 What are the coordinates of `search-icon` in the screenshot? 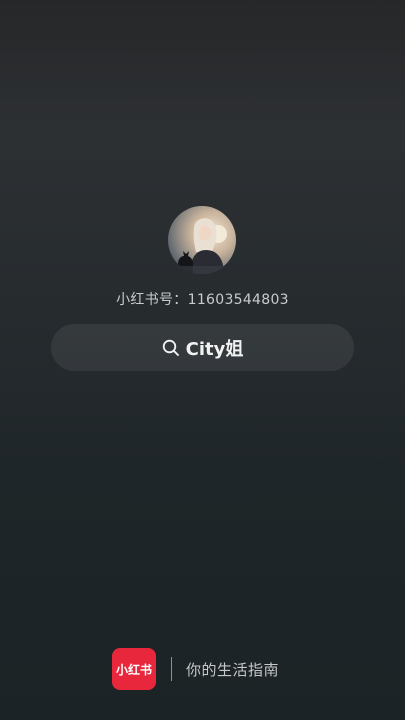 It's located at (171, 348).